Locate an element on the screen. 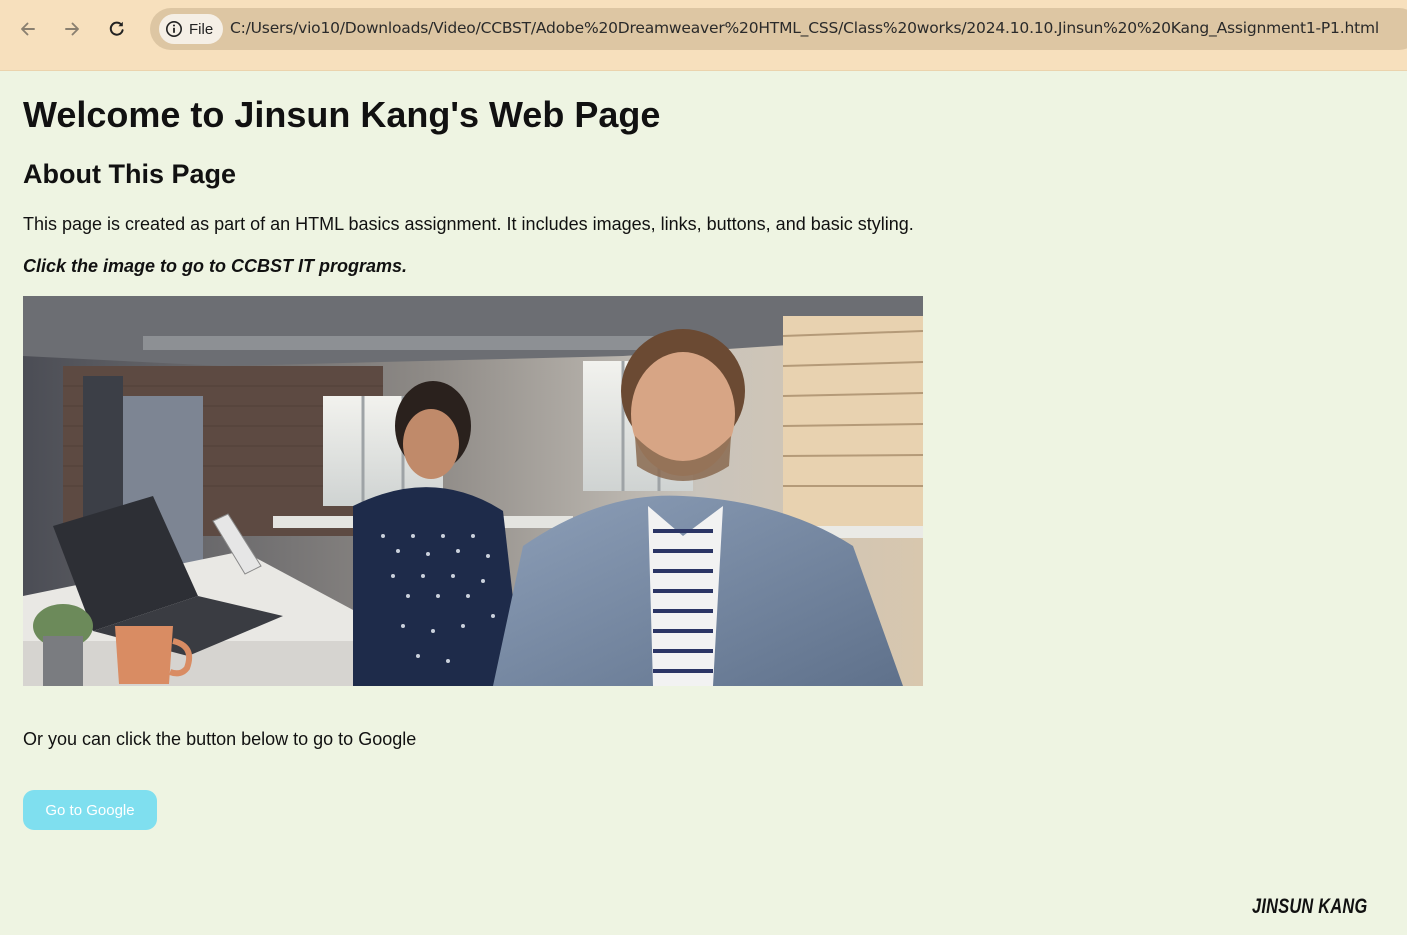  back-arrow-icon is located at coordinates (28, 29).